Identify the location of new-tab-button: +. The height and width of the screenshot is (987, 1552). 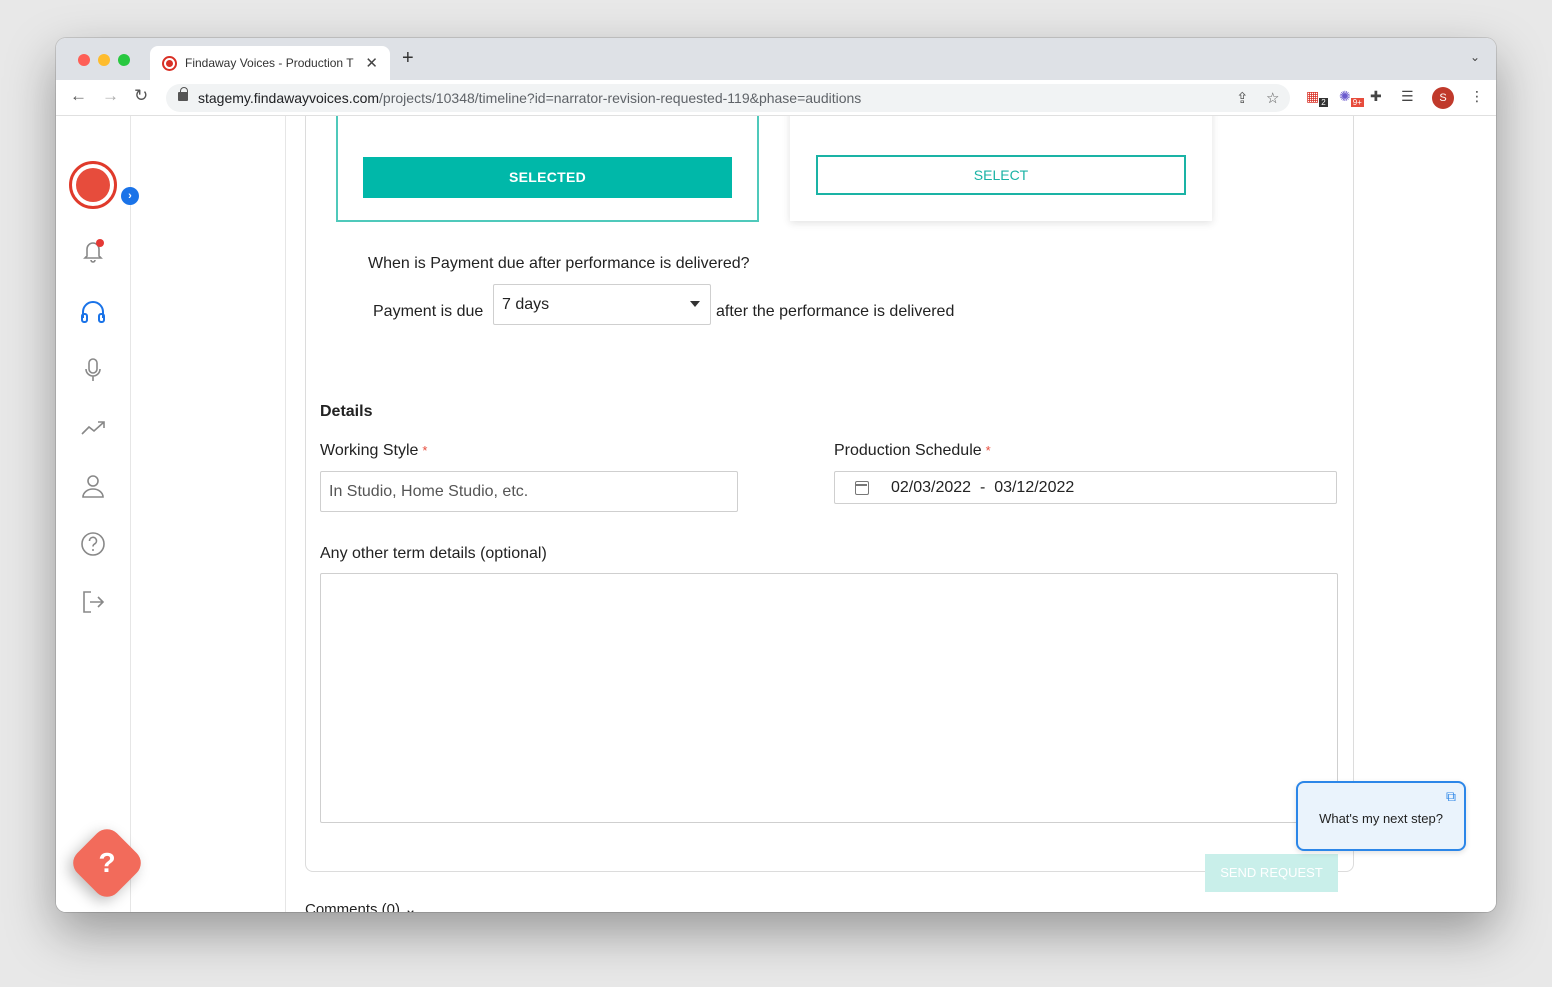
(408, 58).